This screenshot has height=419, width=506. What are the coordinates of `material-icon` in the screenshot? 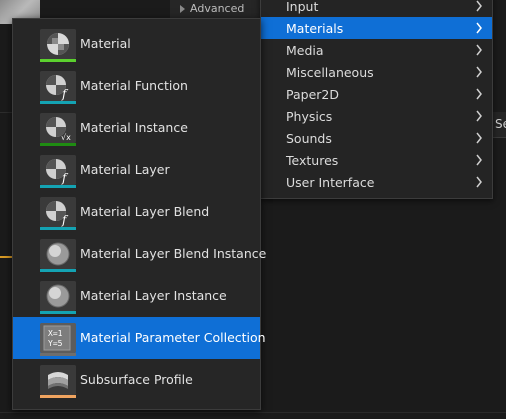 It's located at (58, 45).